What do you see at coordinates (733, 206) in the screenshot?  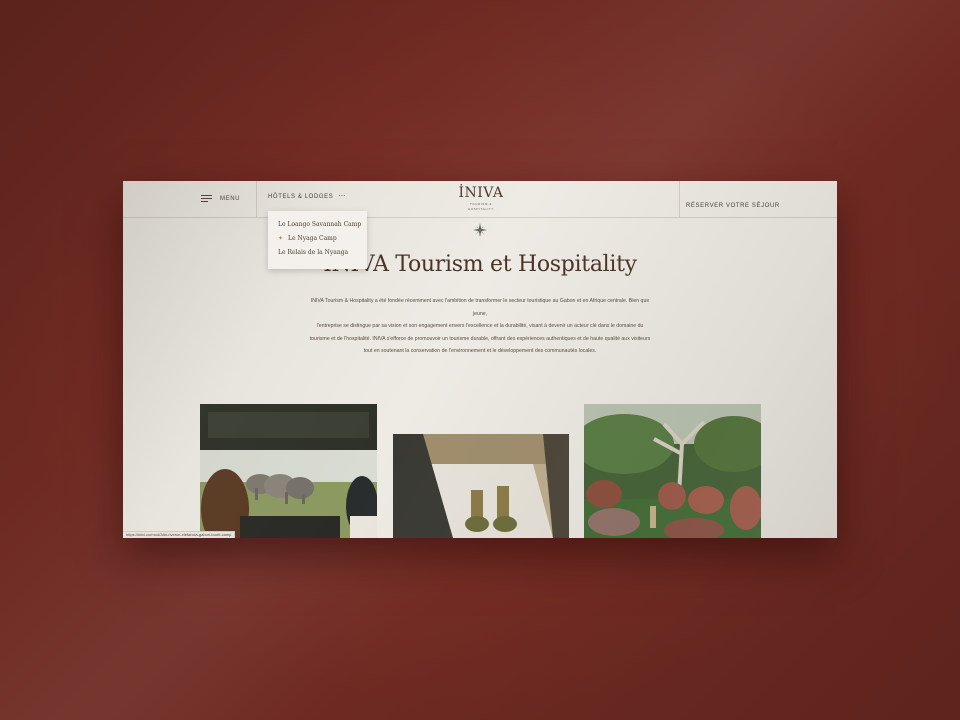 I see `reserve-label: RÉSERVER VOTRE SÉJOUR` at bounding box center [733, 206].